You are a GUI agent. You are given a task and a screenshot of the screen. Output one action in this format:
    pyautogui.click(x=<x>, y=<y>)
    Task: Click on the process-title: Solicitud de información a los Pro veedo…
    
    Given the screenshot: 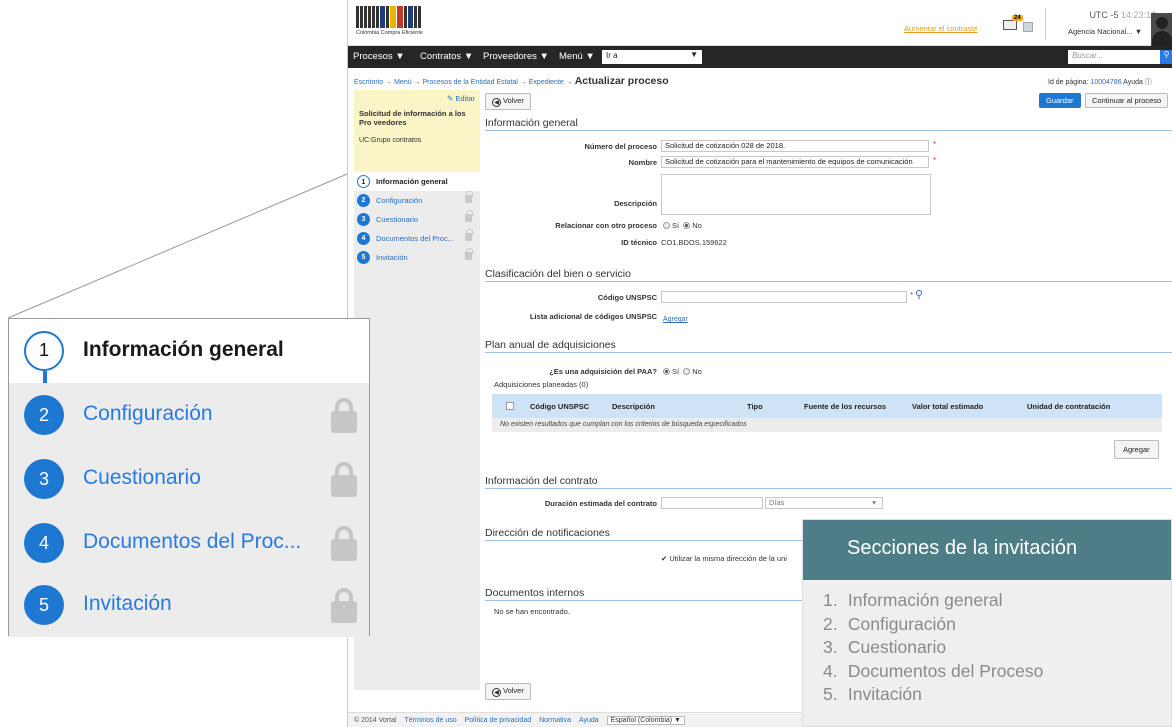 What is the action you would take?
    pyautogui.click(x=412, y=118)
    